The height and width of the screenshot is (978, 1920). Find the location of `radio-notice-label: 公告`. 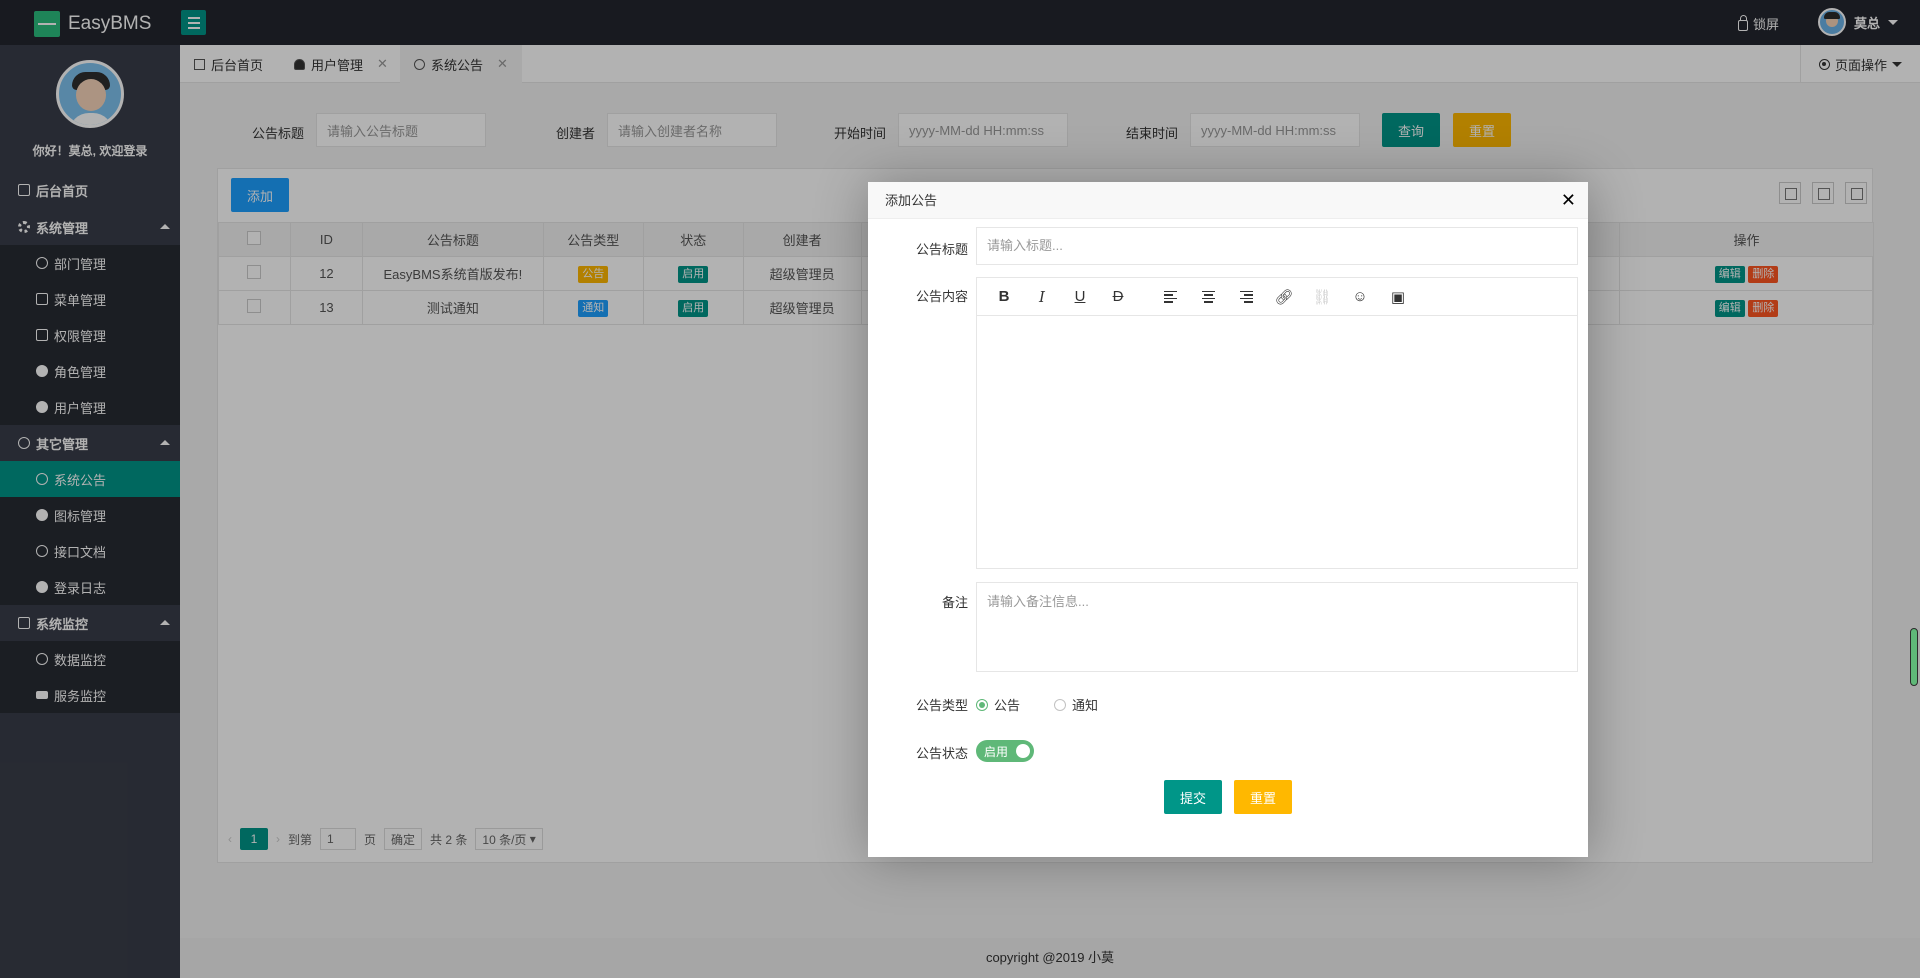

radio-notice-label: 公告 is located at coordinates (1007, 705).